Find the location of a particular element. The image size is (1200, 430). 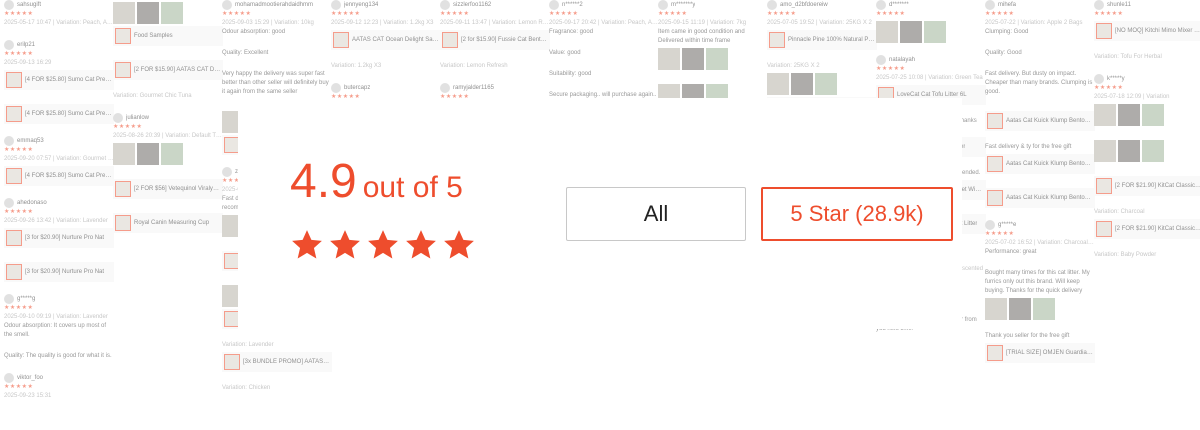

review-username: mihefa is located at coordinates (1007, 4).